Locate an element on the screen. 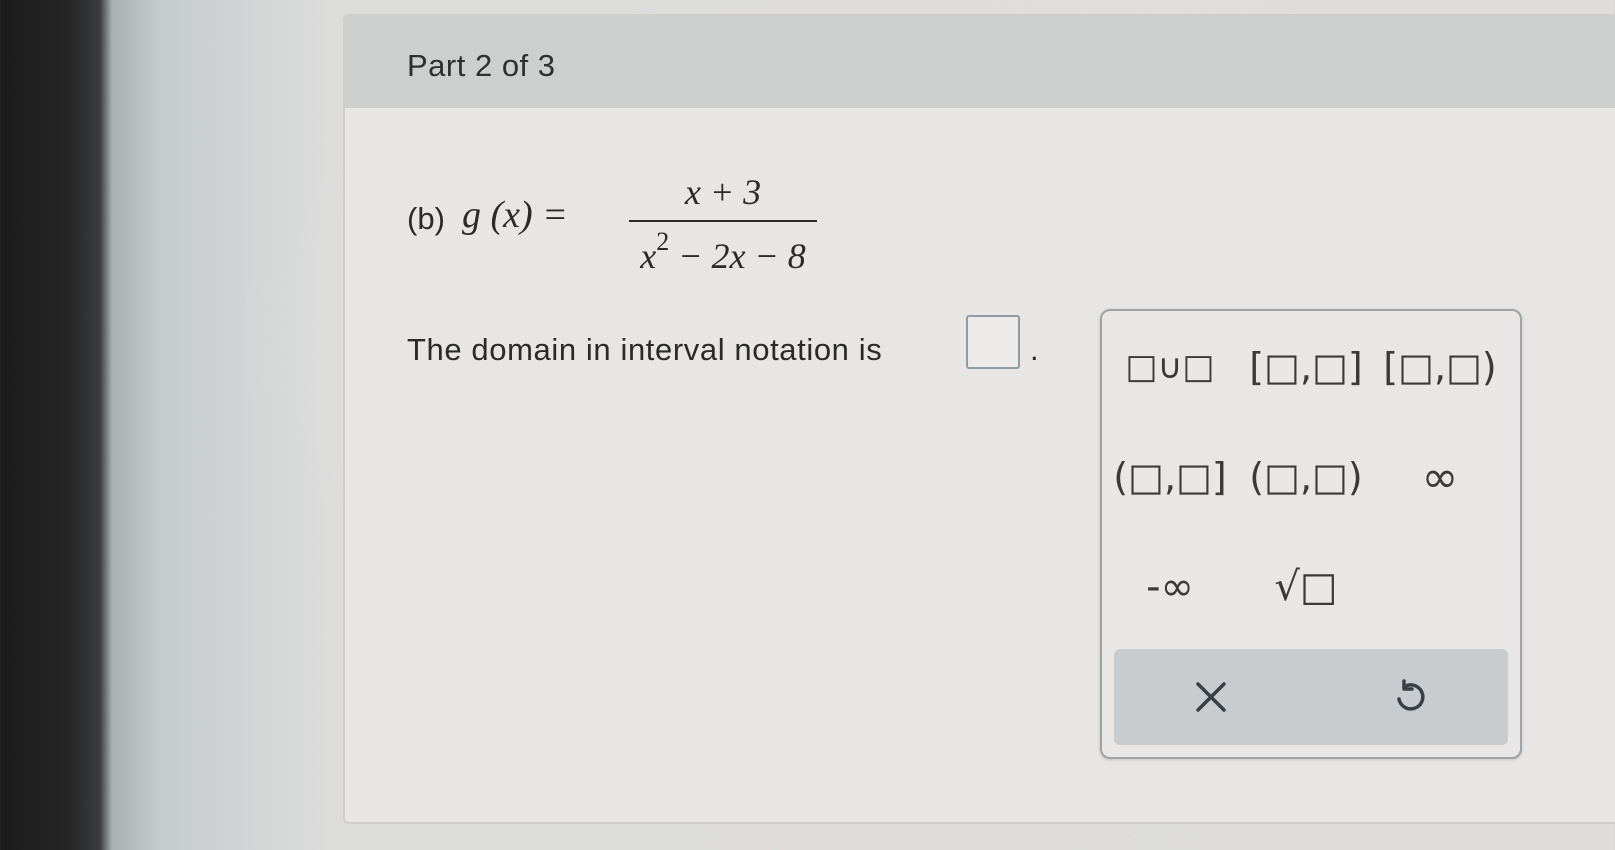 This screenshot has height=850, width=1615. undo-icon is located at coordinates (1411, 695).